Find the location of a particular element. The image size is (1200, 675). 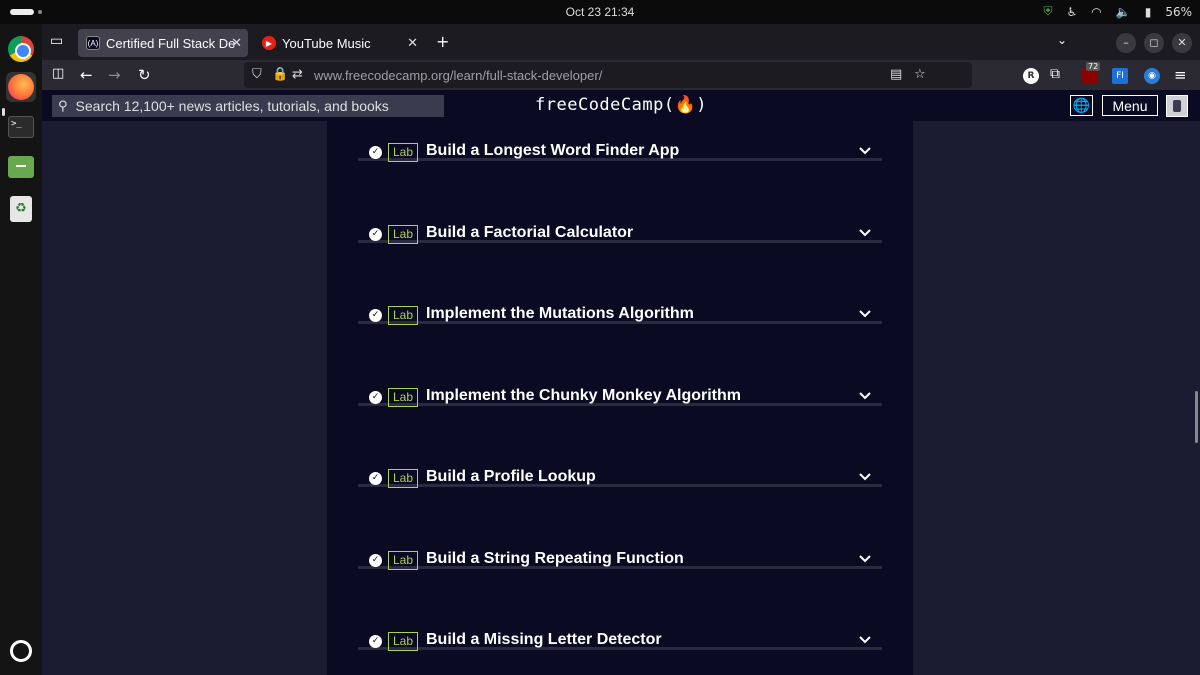

lab-title: Build a Factorial Calculator is located at coordinates (529, 233).